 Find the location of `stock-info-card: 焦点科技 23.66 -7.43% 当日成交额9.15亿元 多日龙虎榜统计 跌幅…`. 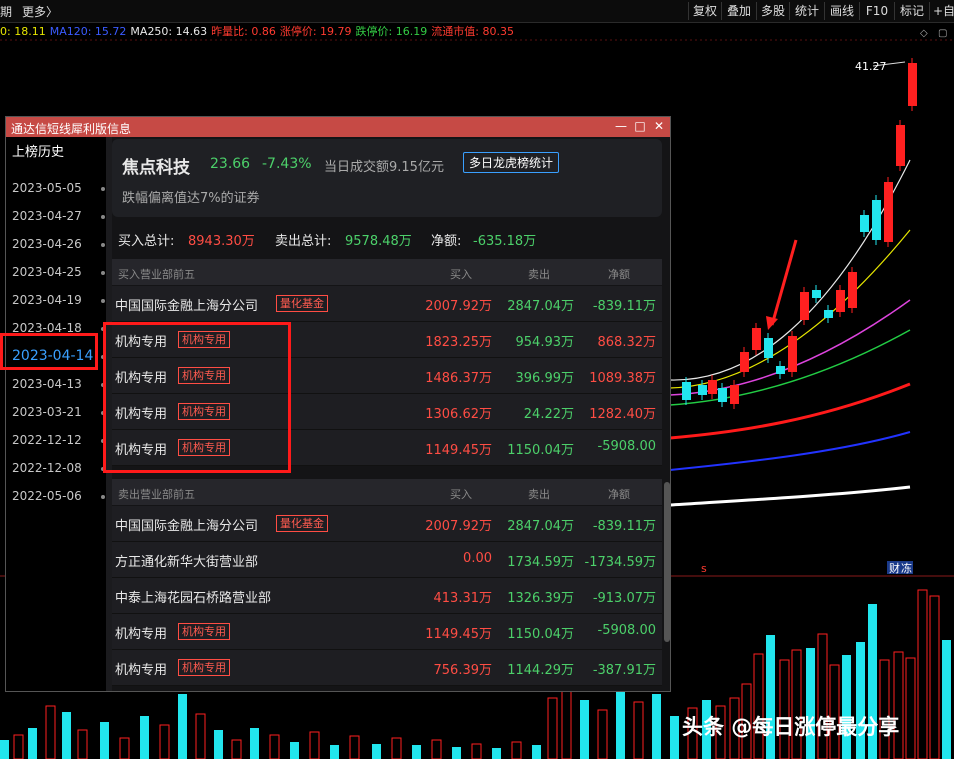

stock-info-card: 焦点科技 23.66 -7.43% 当日成交额9.15亿元 多日龙虎榜统计 跌幅… is located at coordinates (387, 178).